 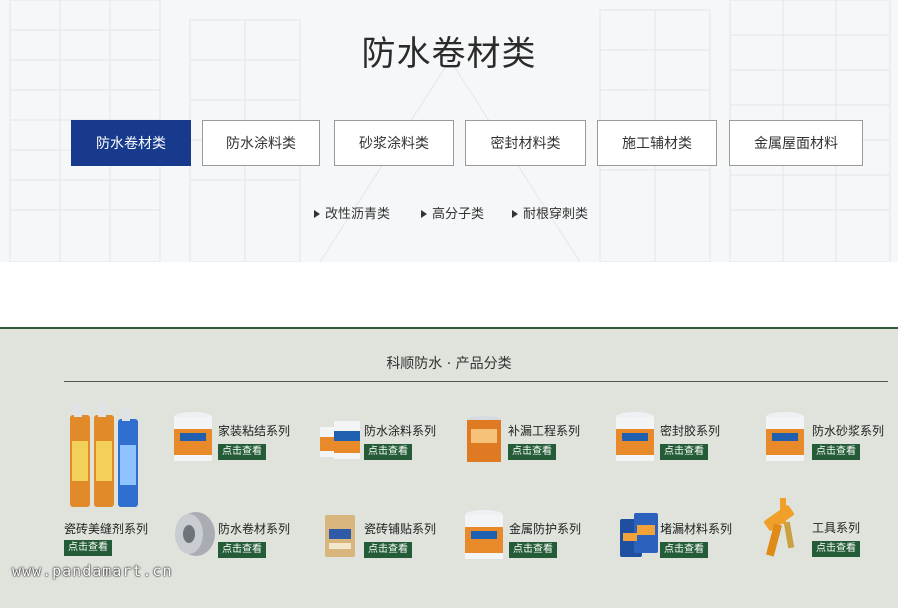 What do you see at coordinates (449, 364) in the screenshot?
I see `section-title: 科顺防水 · 产品分类` at bounding box center [449, 364].